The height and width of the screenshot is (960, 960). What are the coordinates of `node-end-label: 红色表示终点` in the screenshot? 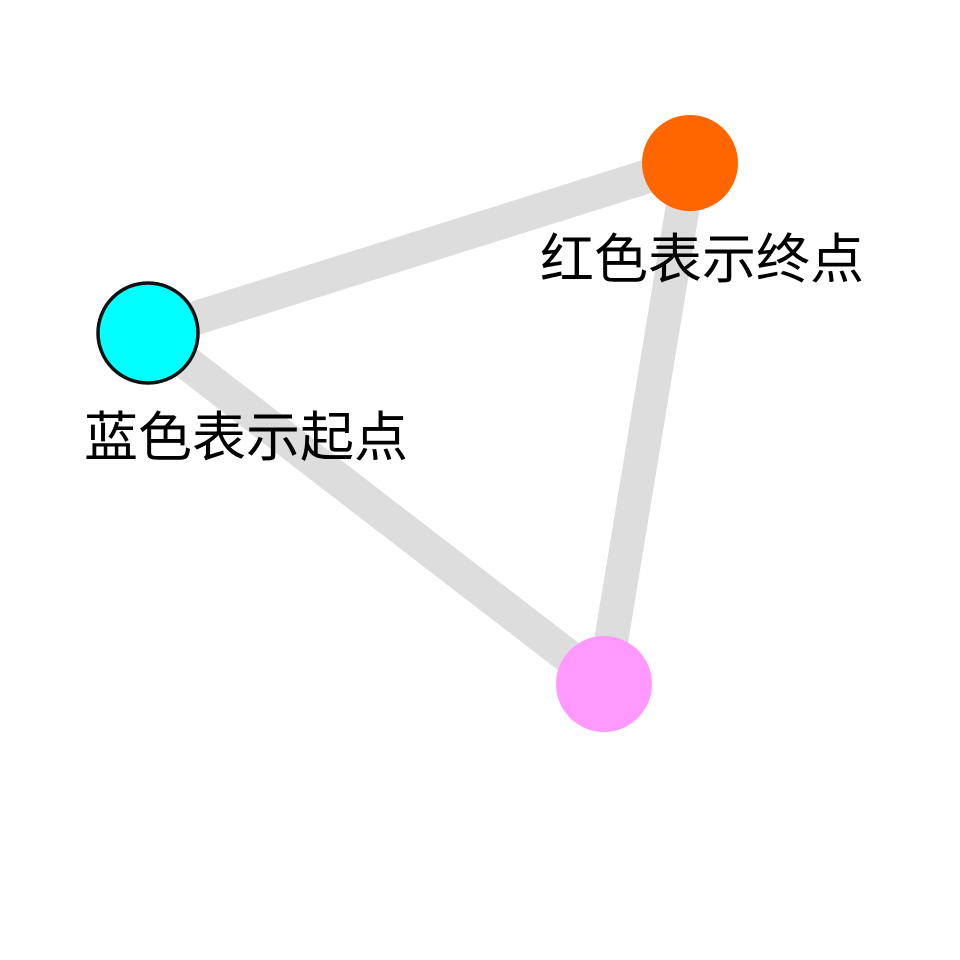 It's located at (702, 259).